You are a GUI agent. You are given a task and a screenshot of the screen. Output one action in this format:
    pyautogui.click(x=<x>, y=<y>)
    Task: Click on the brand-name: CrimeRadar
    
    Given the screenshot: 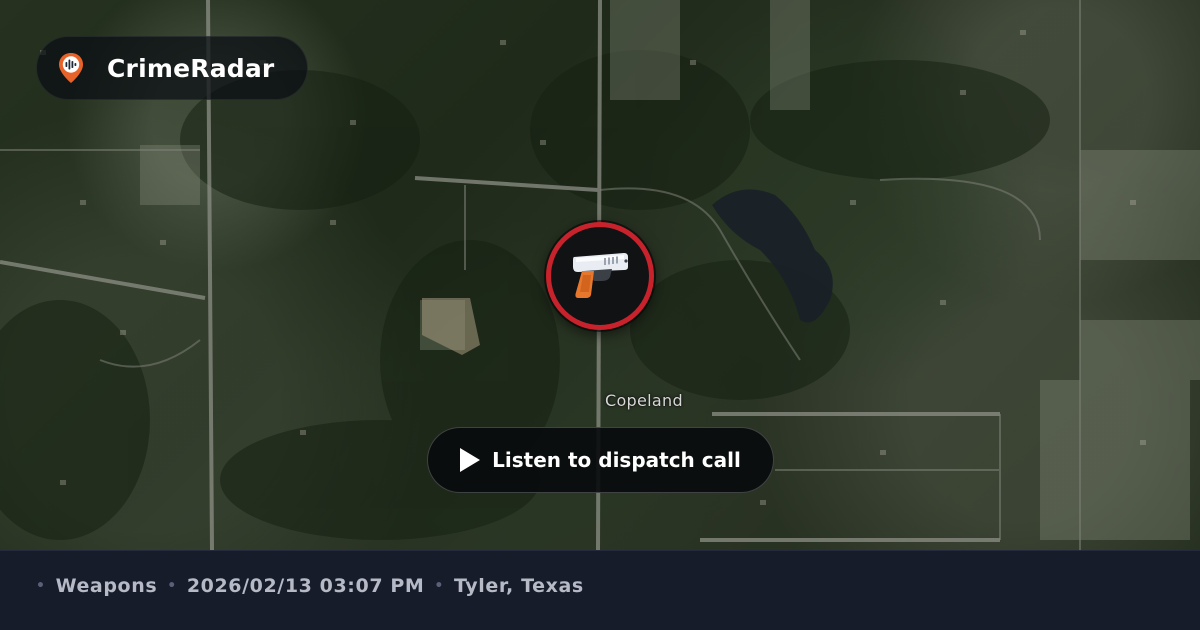 What is the action you would take?
    pyautogui.click(x=191, y=68)
    